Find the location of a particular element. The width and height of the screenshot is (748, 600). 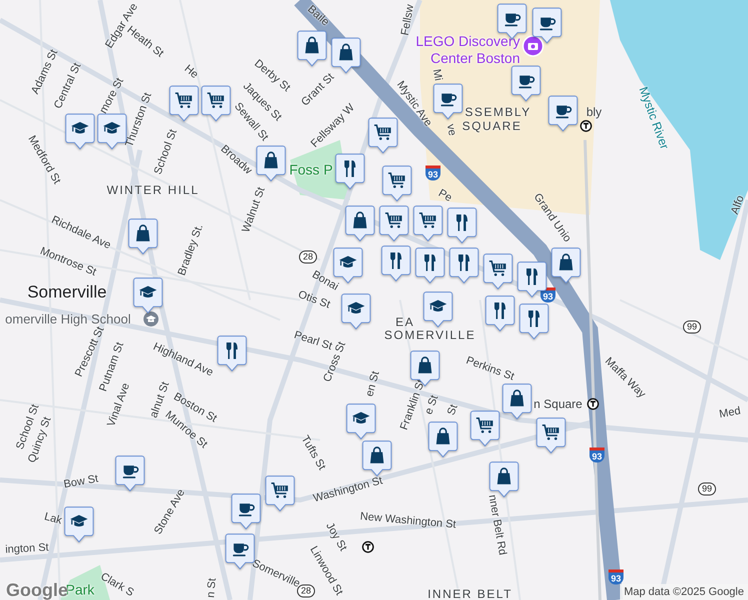

place-label: omerville High School is located at coordinates (68, 318).